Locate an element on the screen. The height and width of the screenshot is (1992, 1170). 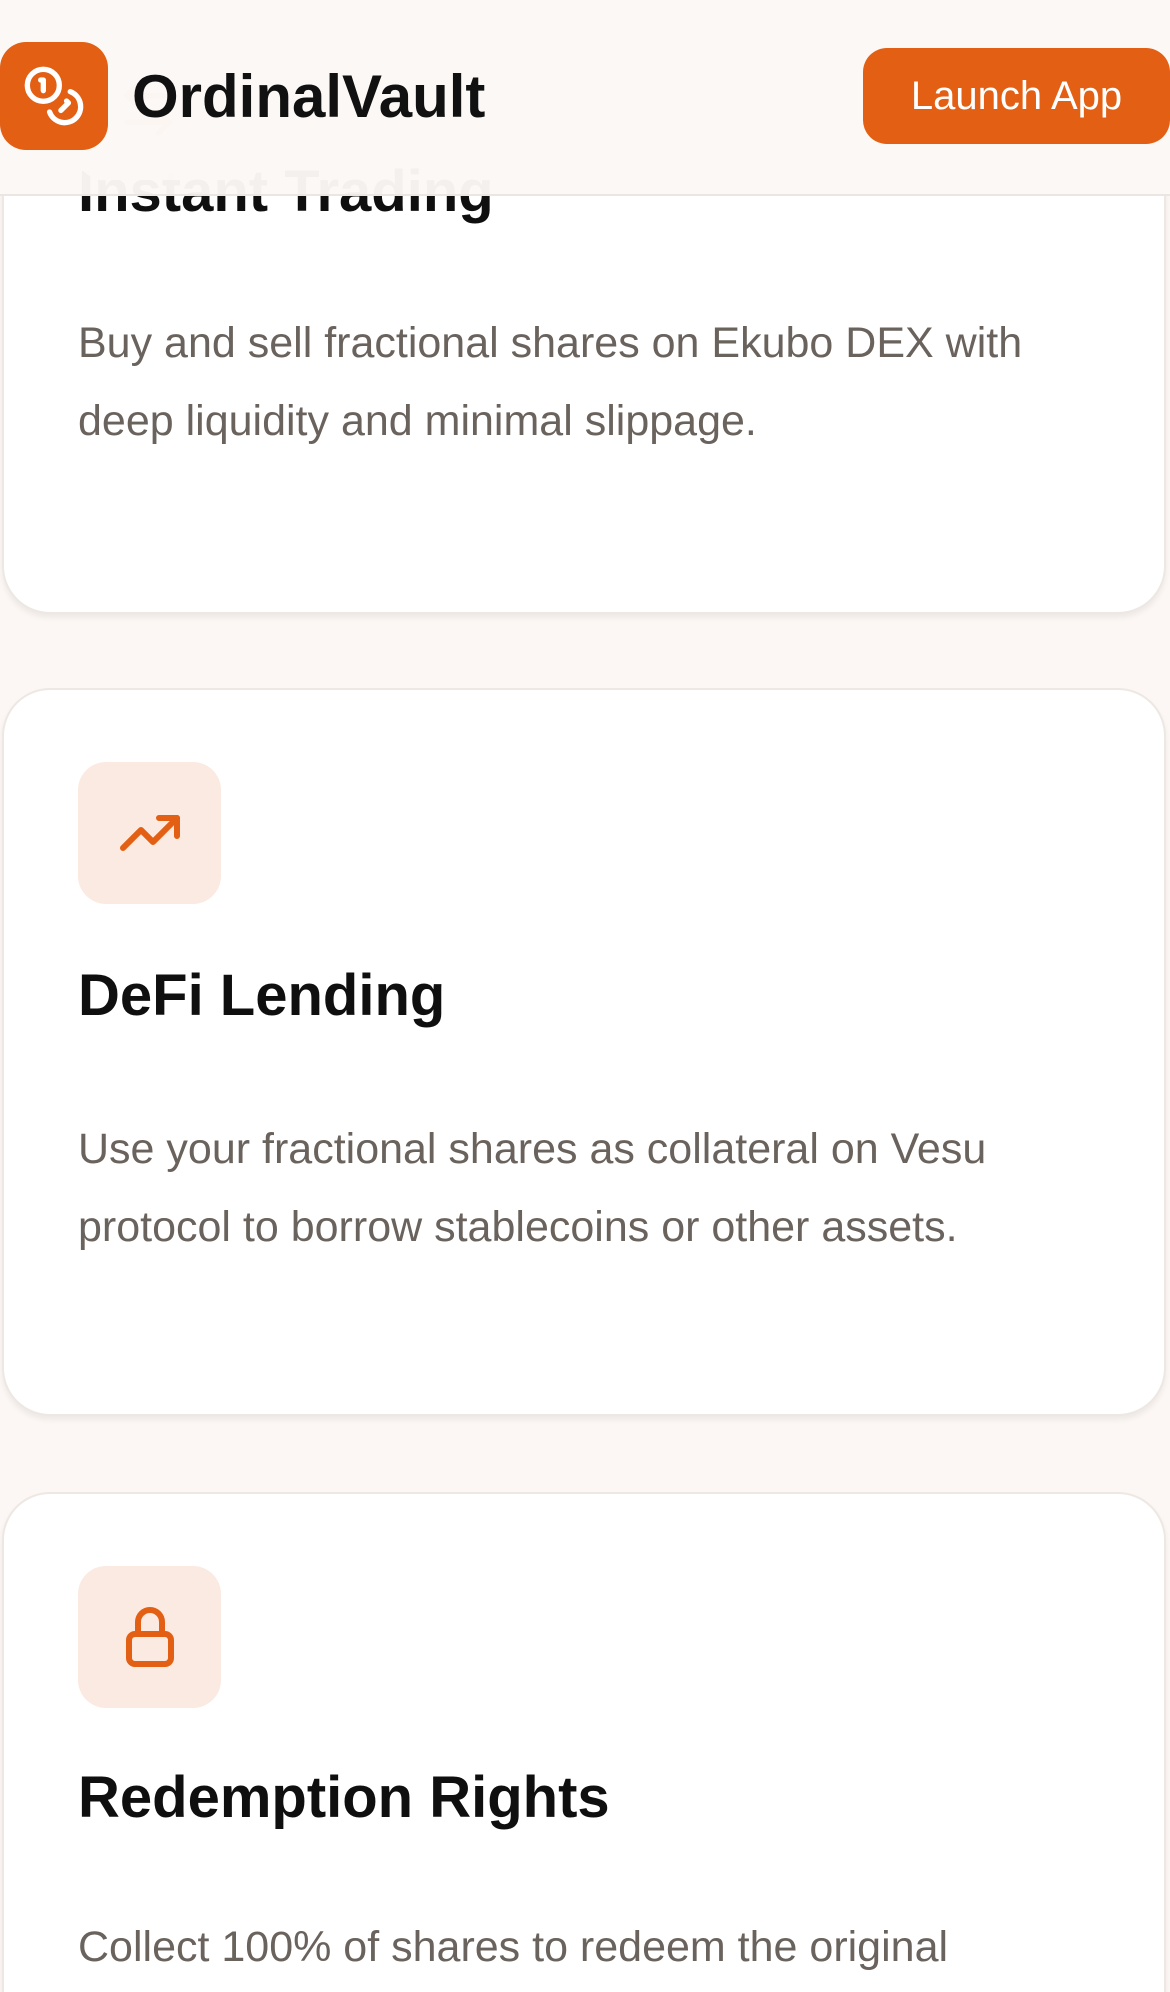
trending-up-icon is located at coordinates (149, 833).